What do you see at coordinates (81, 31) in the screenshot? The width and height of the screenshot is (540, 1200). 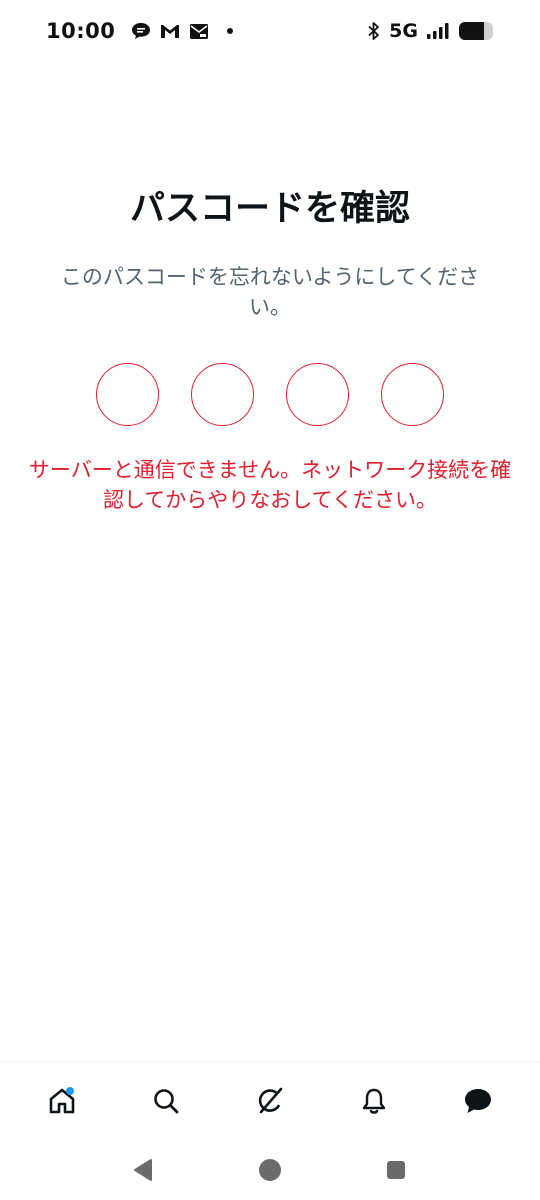 I see `status-time: 10:00` at bounding box center [81, 31].